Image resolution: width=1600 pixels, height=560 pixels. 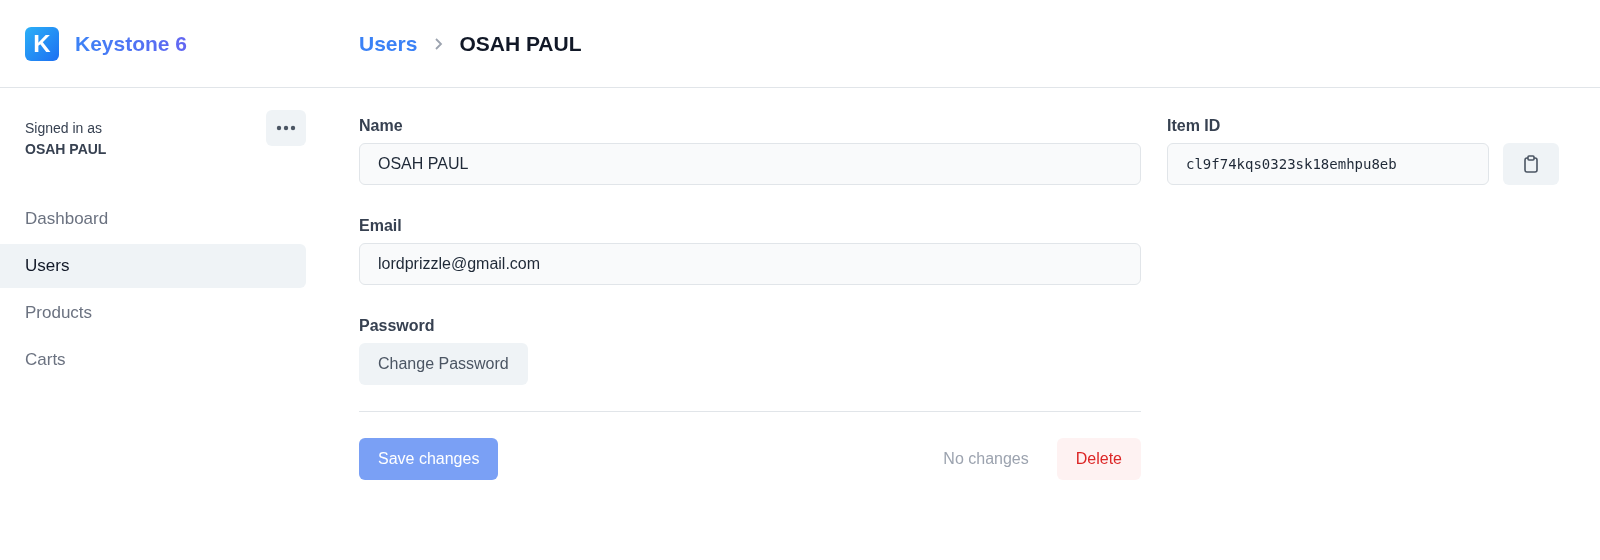 What do you see at coordinates (520, 43) in the screenshot?
I see `page-title: OSAH PAUL` at bounding box center [520, 43].